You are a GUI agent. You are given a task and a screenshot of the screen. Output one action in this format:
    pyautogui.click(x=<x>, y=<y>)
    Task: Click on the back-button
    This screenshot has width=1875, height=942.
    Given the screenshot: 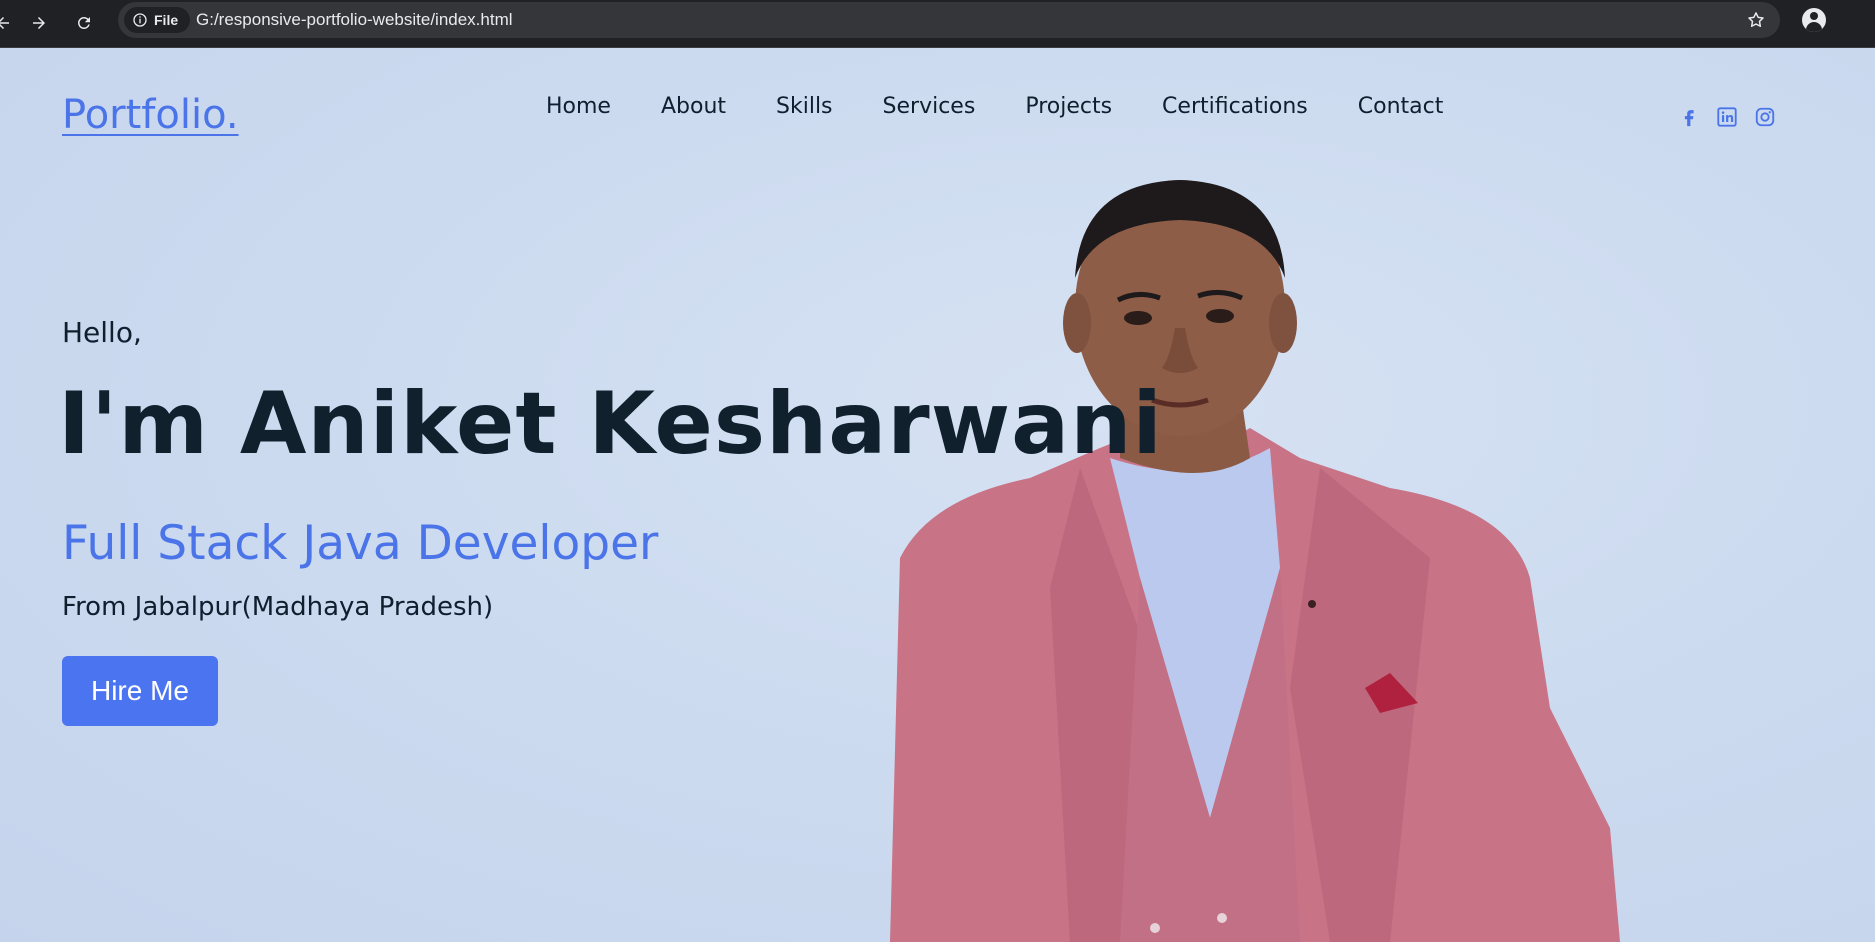 What is the action you would take?
    pyautogui.click(x=10, y=23)
    